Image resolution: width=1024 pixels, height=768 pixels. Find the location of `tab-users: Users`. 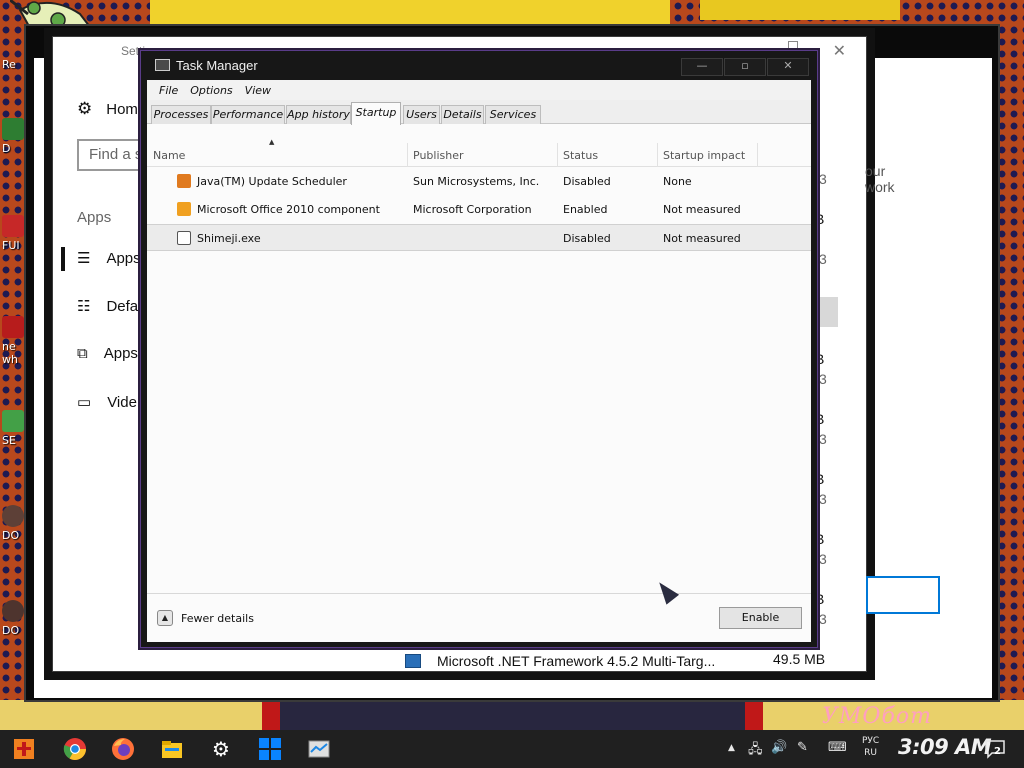

tab-users: Users is located at coordinates (421, 114).